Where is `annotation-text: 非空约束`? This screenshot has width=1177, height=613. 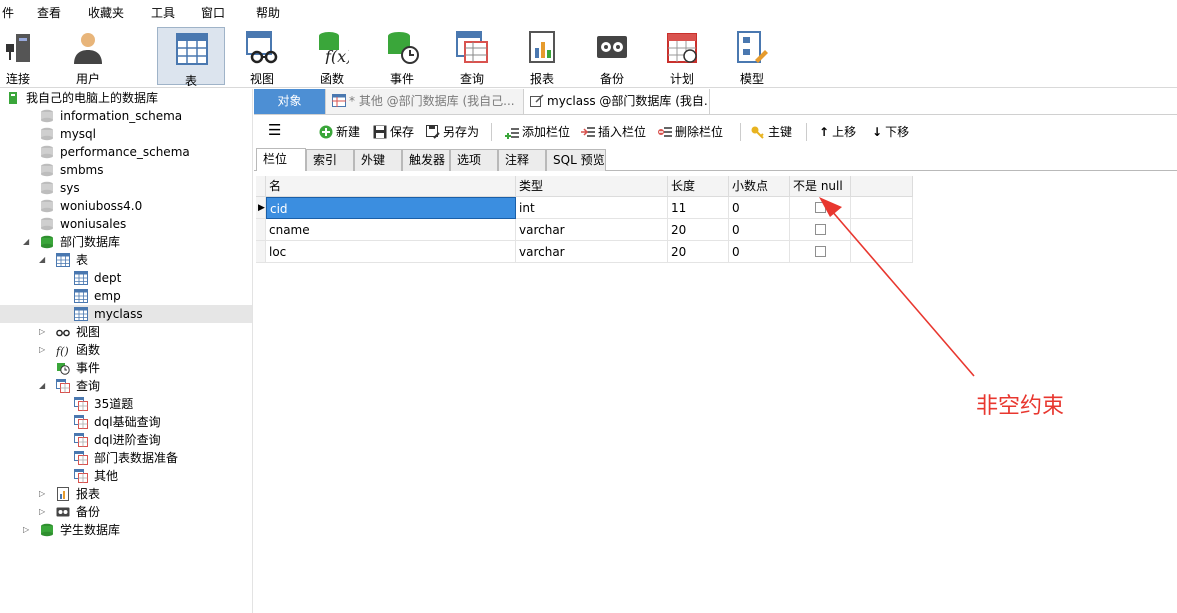
annotation-text: 非空约束 is located at coordinates (1020, 406).